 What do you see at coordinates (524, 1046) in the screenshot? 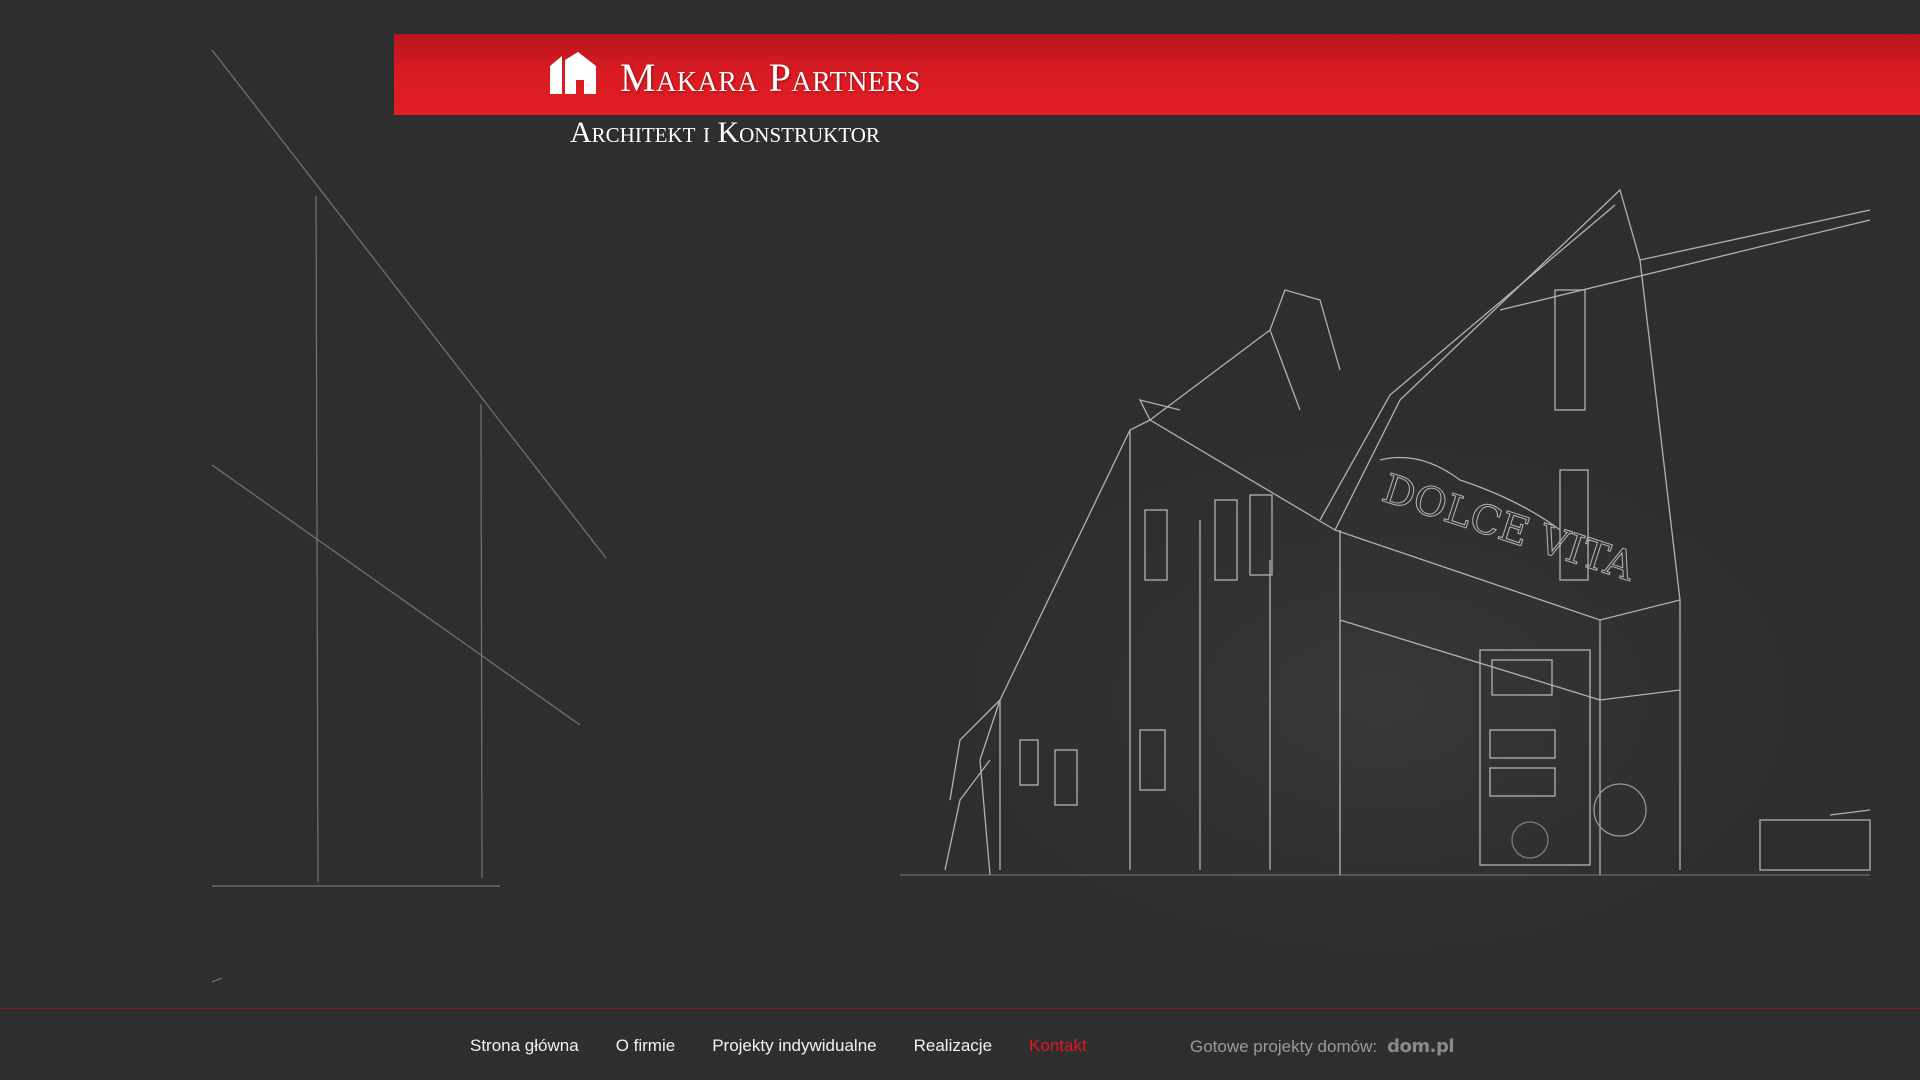
I see `nav-item-home: Strona główna` at bounding box center [524, 1046].